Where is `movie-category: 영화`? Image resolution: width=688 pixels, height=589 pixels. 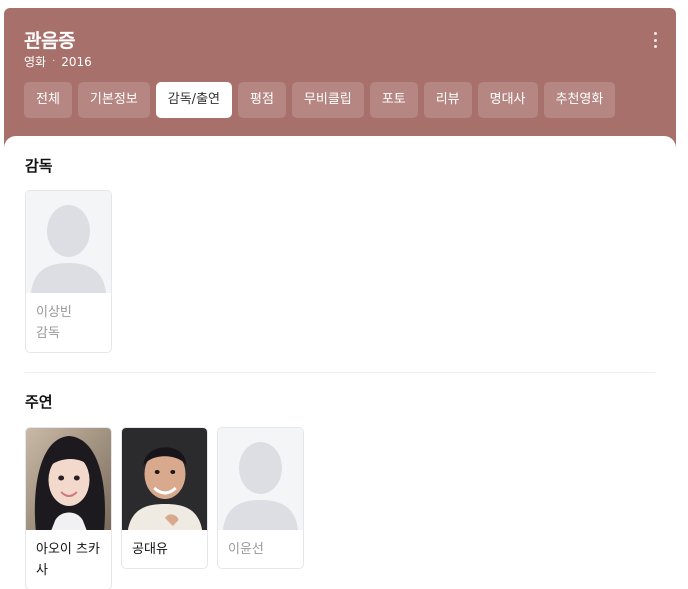
movie-category: 영화 is located at coordinates (35, 62).